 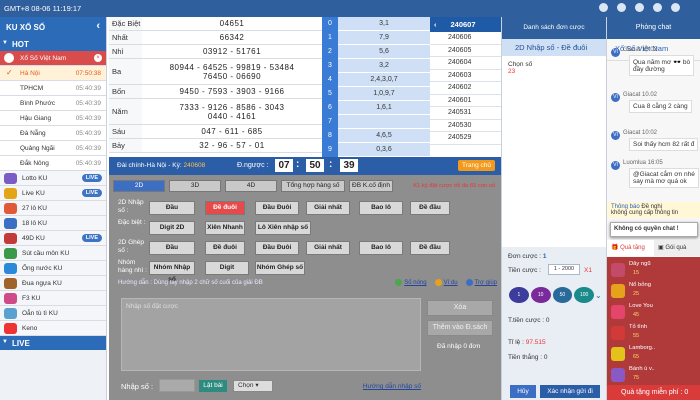 What do you see at coordinates (621, 7) in the screenshot?
I see `gift-icon` at bounding box center [621, 7].